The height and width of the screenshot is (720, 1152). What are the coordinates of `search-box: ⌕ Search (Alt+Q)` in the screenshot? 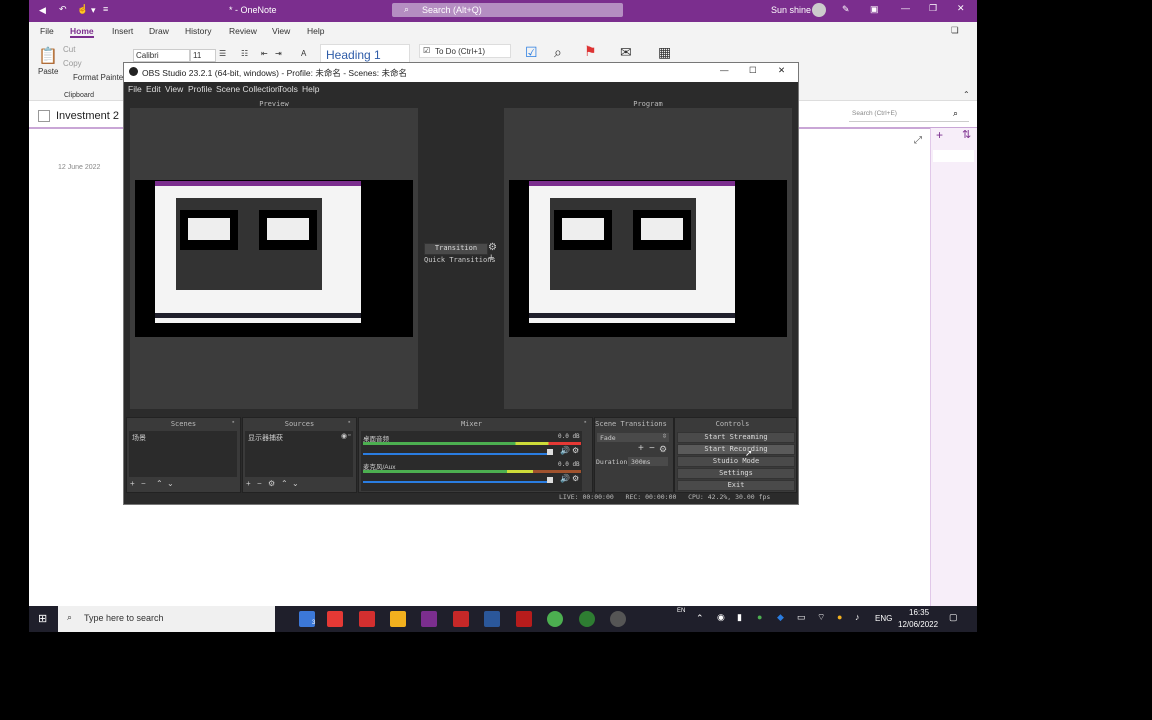 It's located at (507, 10).